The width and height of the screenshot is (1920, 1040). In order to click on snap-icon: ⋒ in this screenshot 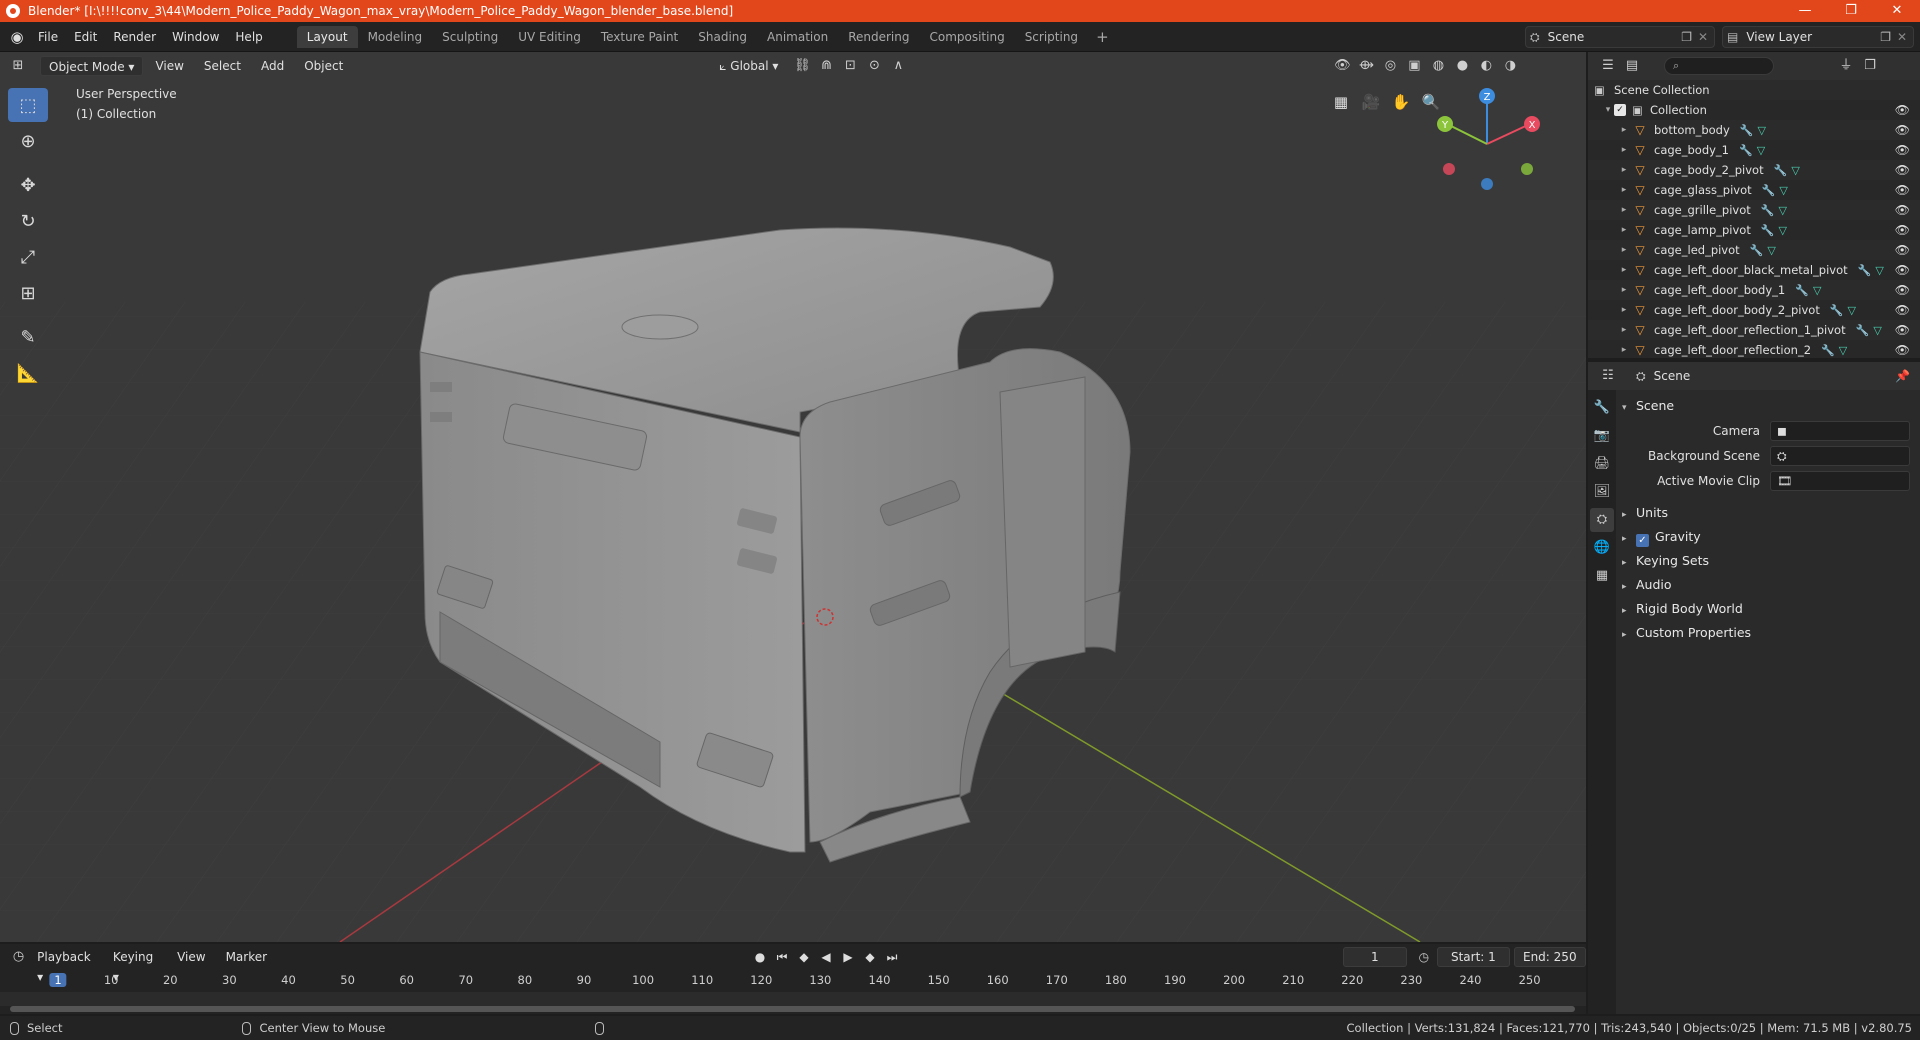, I will do `click(826, 66)`.